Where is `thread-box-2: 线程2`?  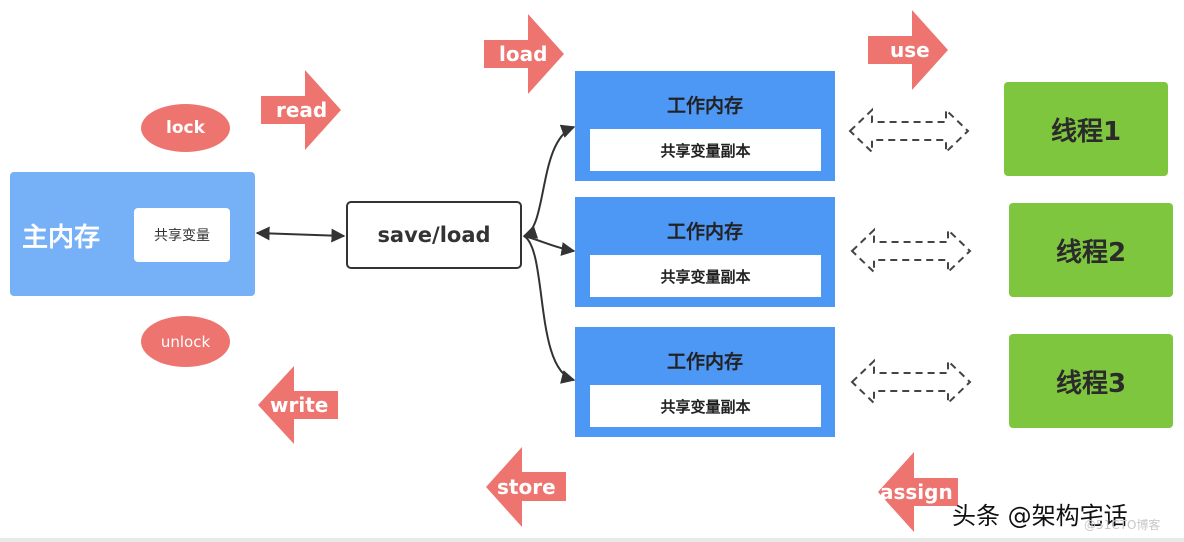
thread-box-2: 线程2 is located at coordinates (1091, 250).